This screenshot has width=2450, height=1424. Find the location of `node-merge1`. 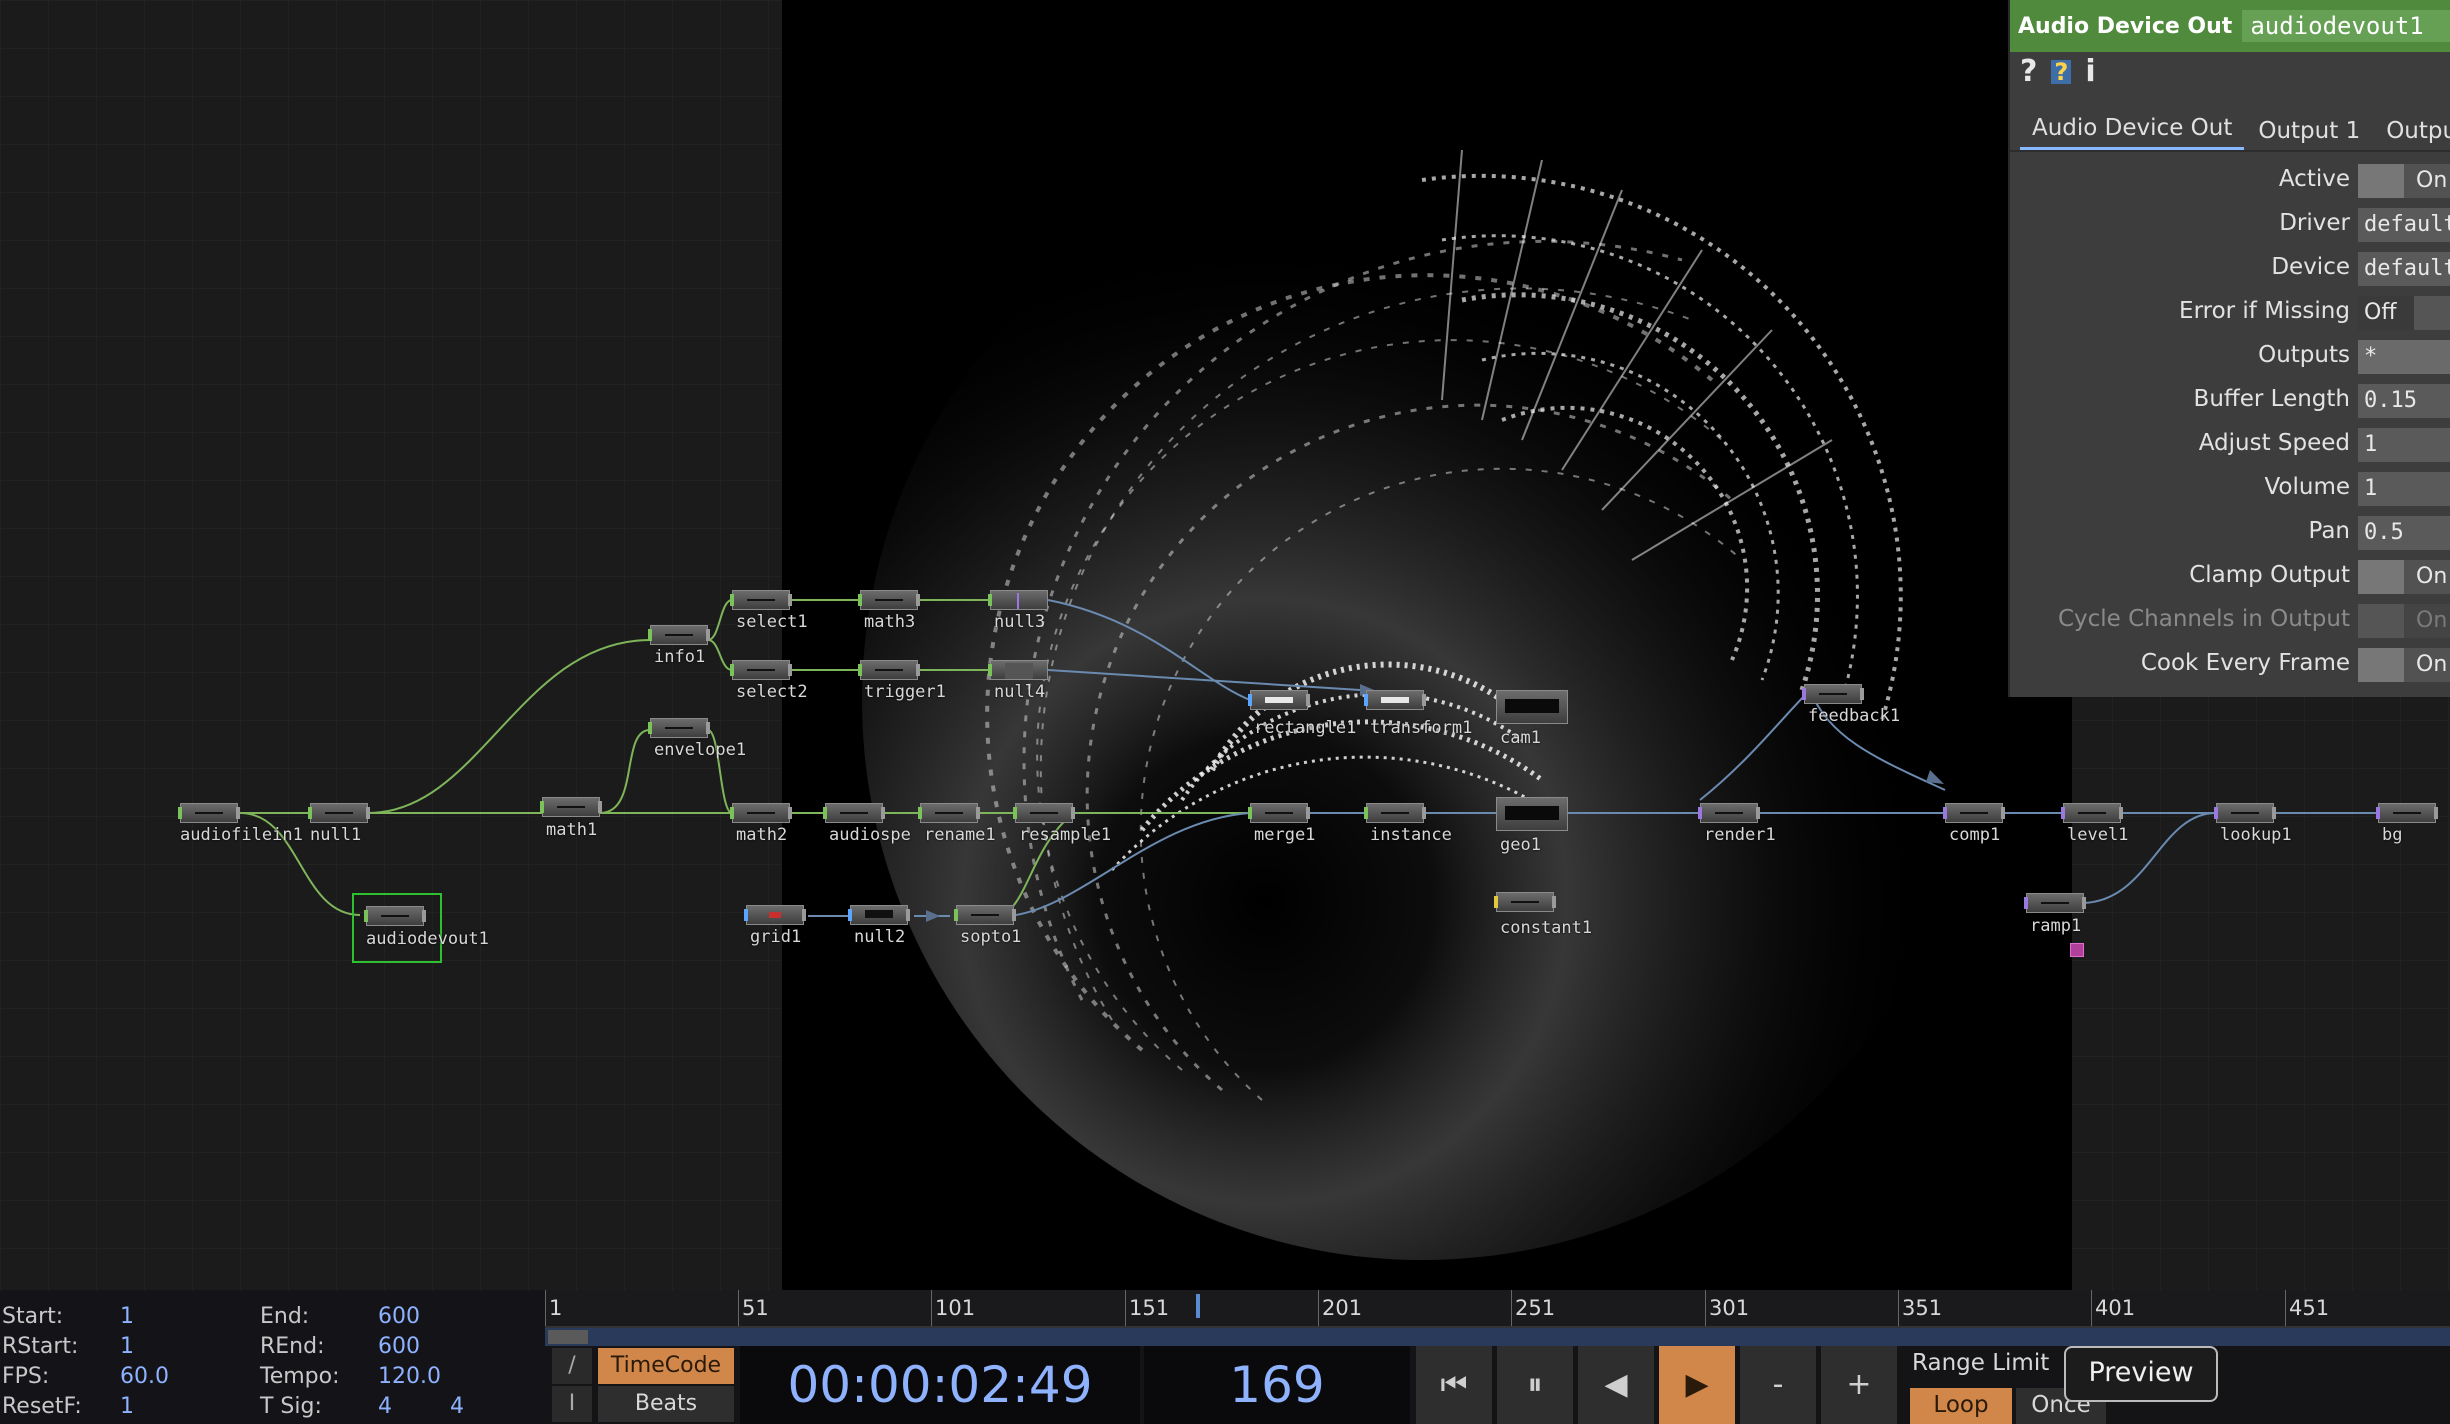

node-merge1 is located at coordinates (1279, 813).